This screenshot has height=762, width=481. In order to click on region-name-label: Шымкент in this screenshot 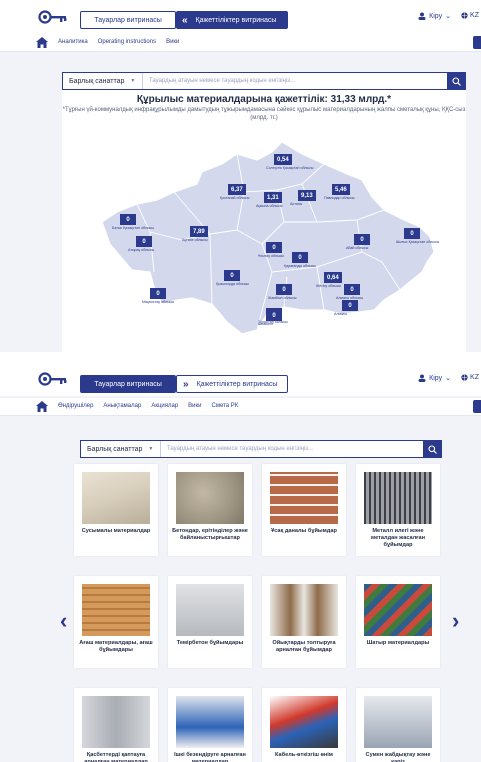, I will do `click(266, 324)`.